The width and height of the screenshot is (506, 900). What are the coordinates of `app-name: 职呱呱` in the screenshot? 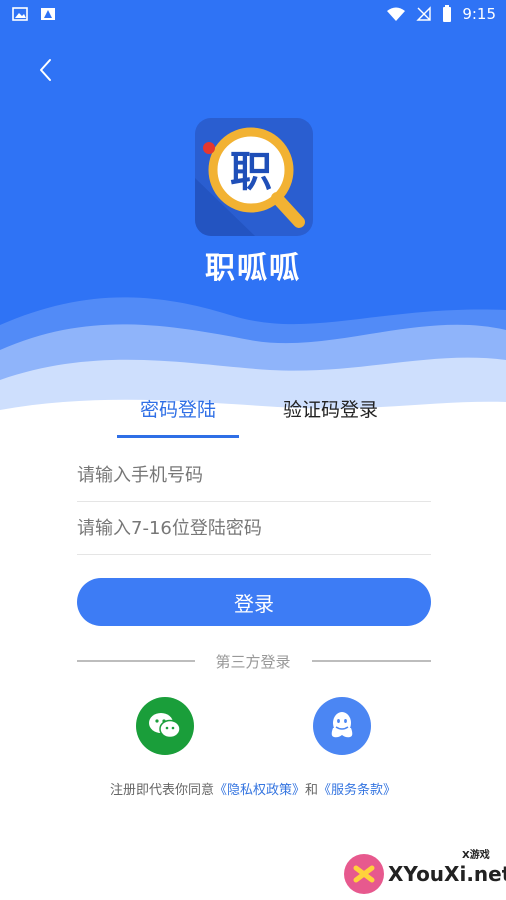 It's located at (253, 268).